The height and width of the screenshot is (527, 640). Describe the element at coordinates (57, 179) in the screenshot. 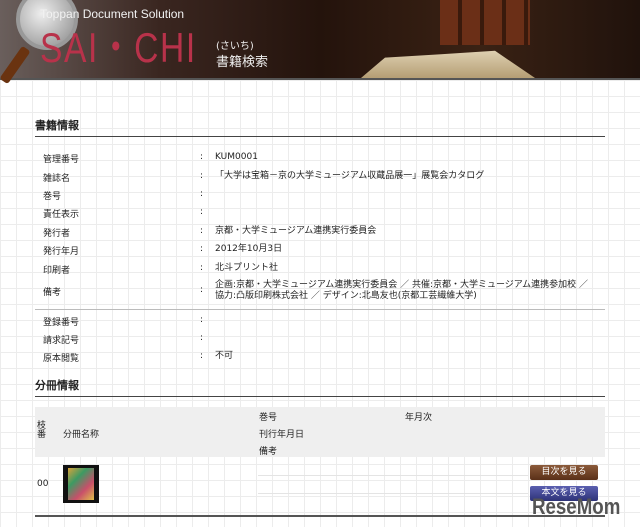

I see `info-label: 雑誌名` at that location.